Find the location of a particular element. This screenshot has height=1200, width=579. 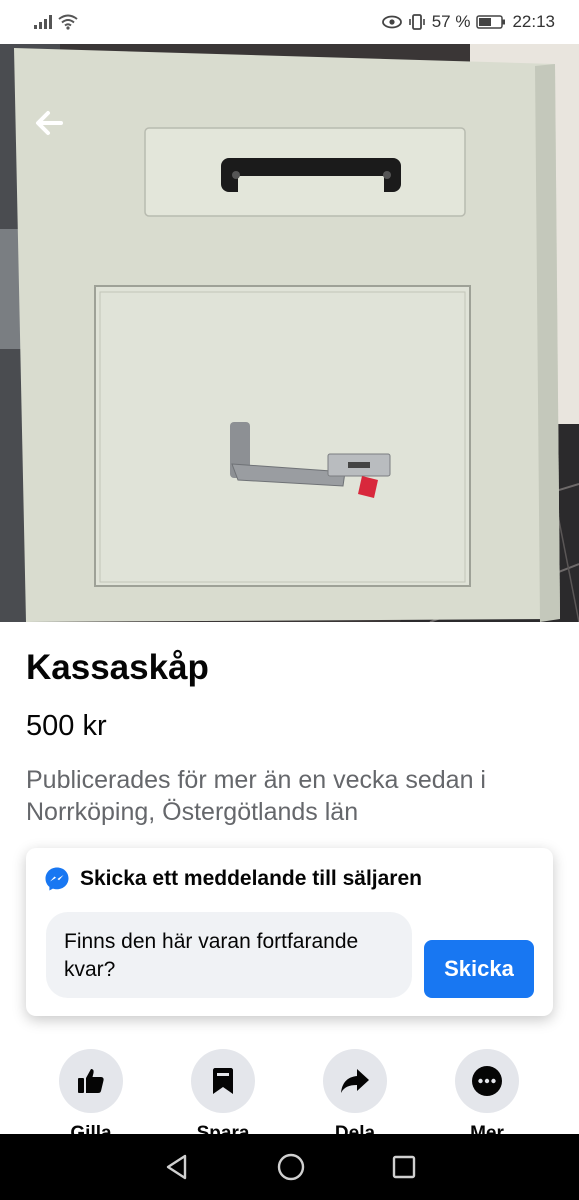

share-button: Dela is located at coordinates (355, 1096).